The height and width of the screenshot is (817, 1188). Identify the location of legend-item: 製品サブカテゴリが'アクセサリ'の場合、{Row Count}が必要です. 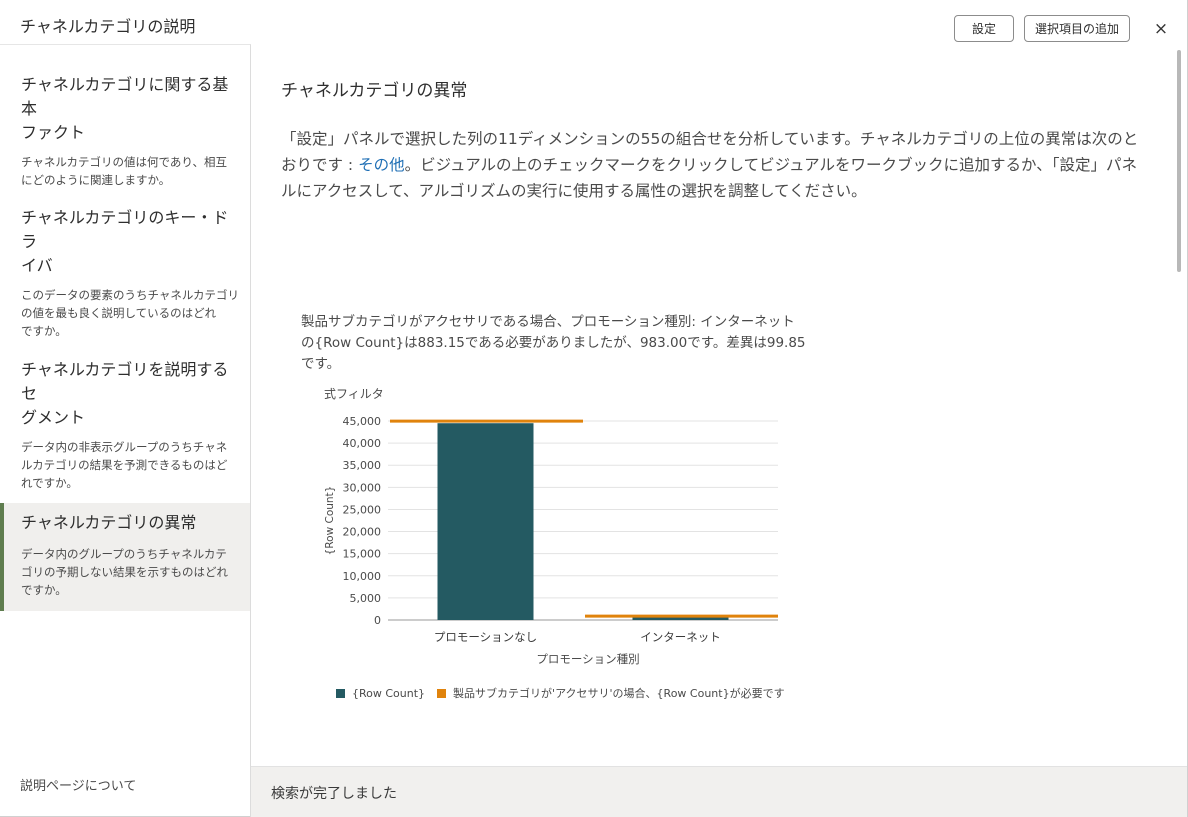
(611, 693).